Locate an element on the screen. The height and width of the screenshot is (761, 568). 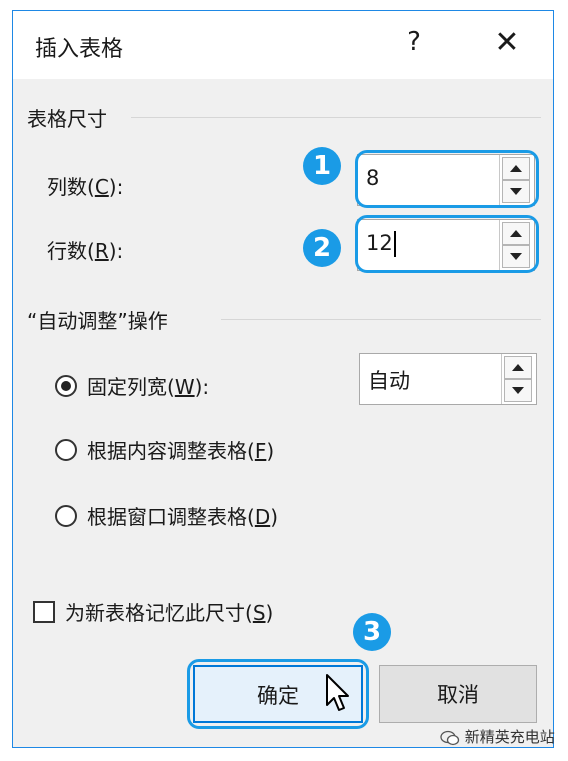
fixed-width-increment-button is located at coordinates (518, 367).